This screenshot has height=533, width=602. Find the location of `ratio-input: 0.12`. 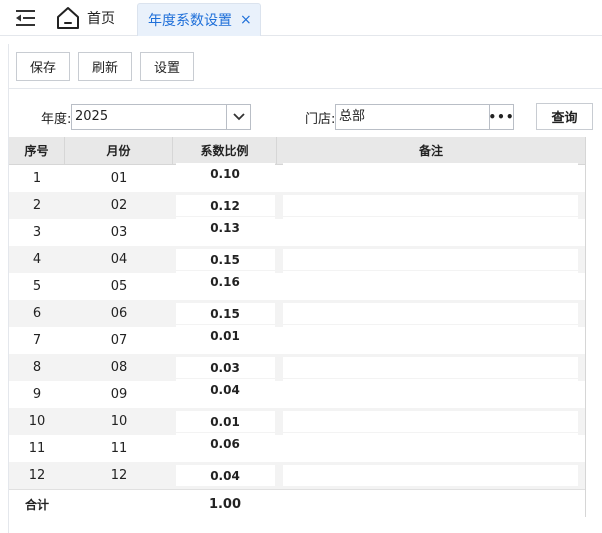

ratio-input: 0.12 is located at coordinates (225, 205).